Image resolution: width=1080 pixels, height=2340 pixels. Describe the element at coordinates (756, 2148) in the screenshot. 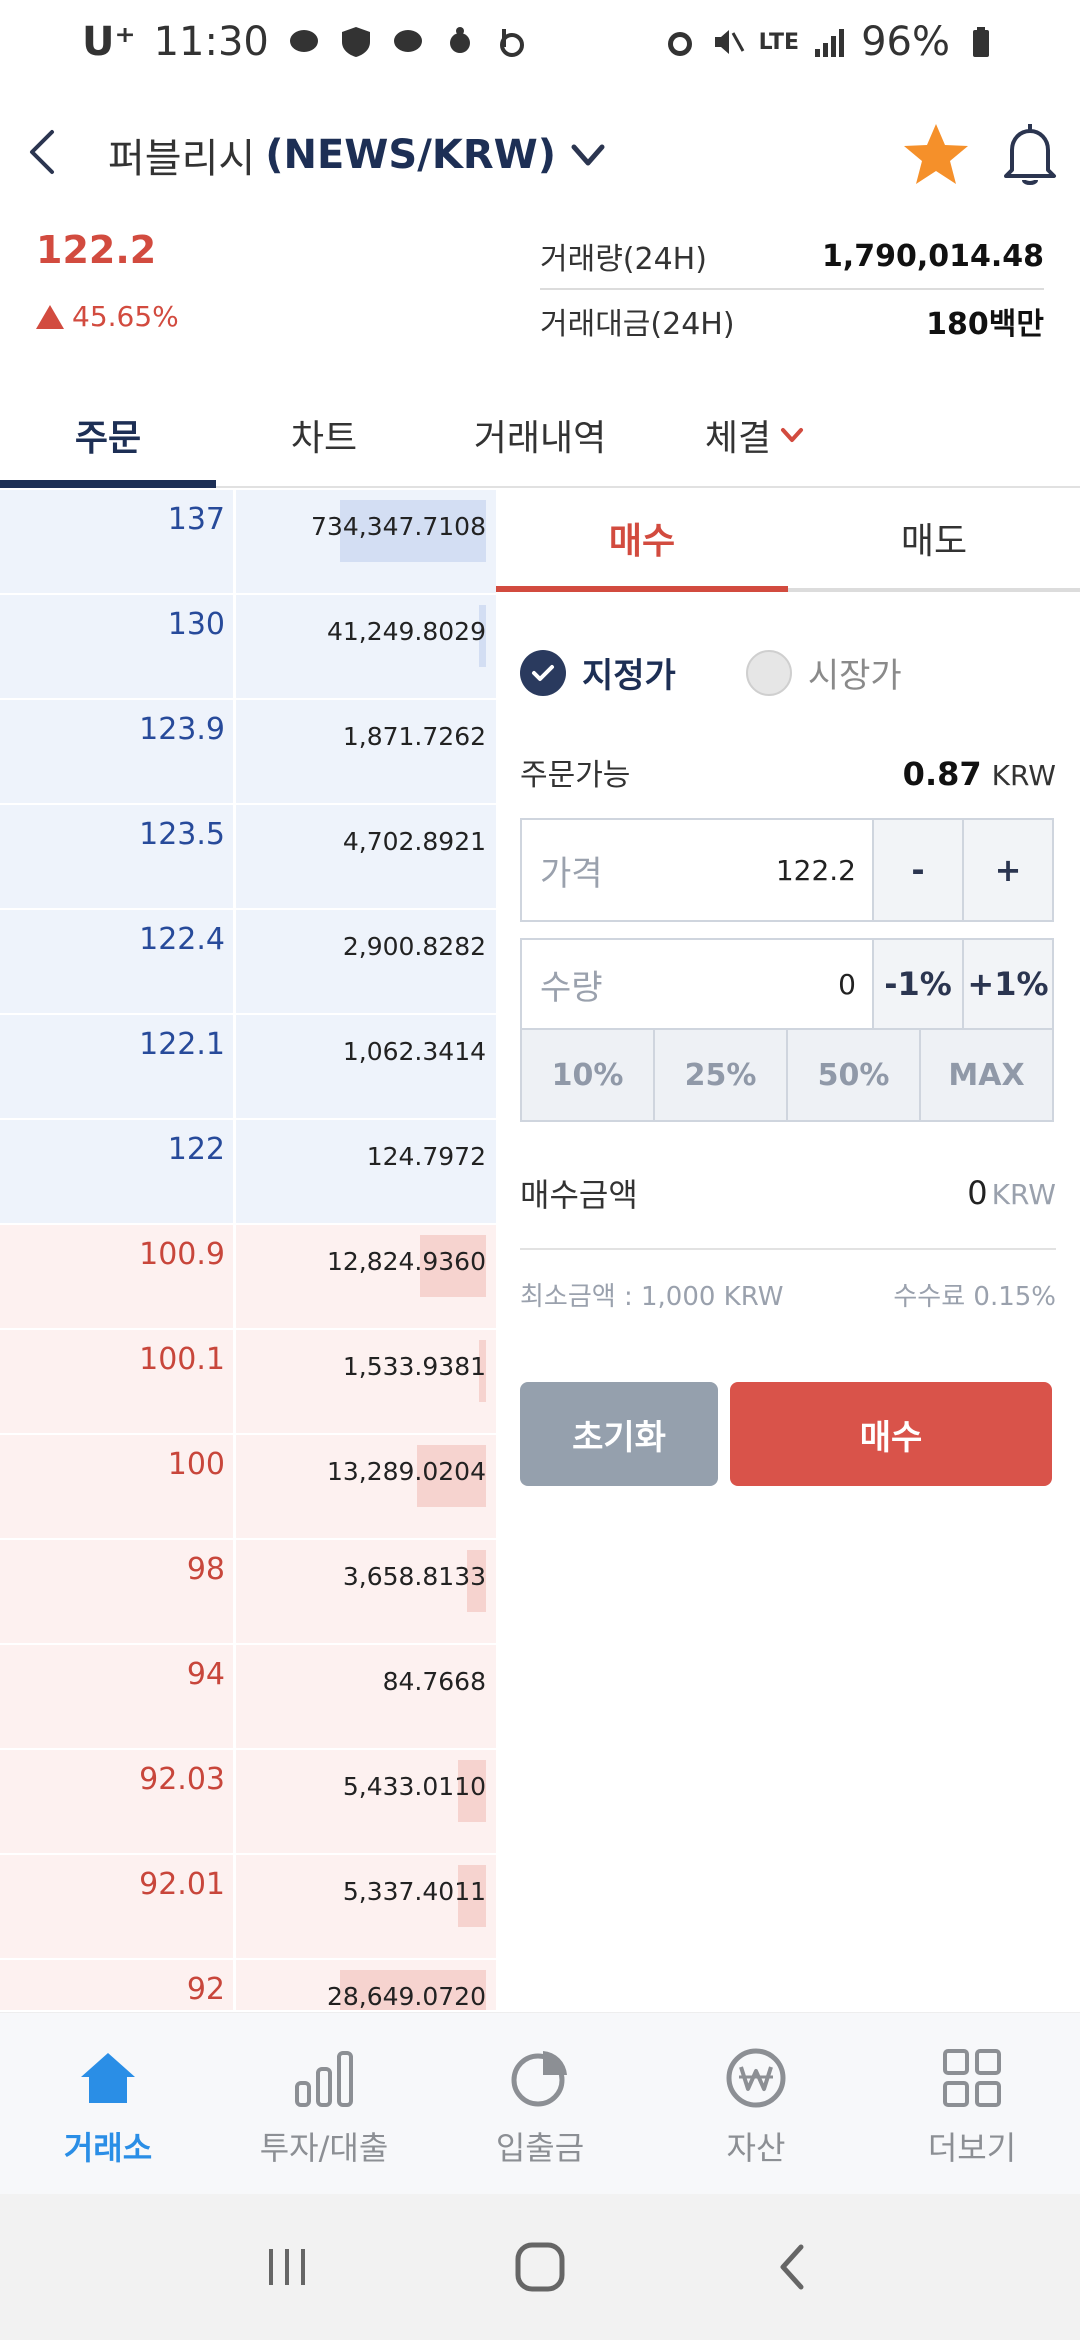

I see `nav-label: 자산` at that location.